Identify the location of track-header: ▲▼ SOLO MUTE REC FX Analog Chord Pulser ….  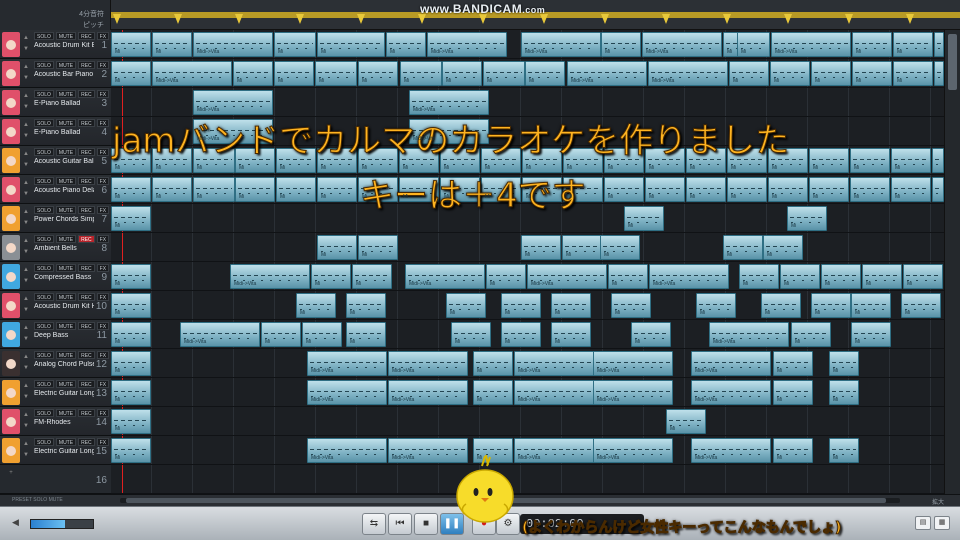
(55, 363).